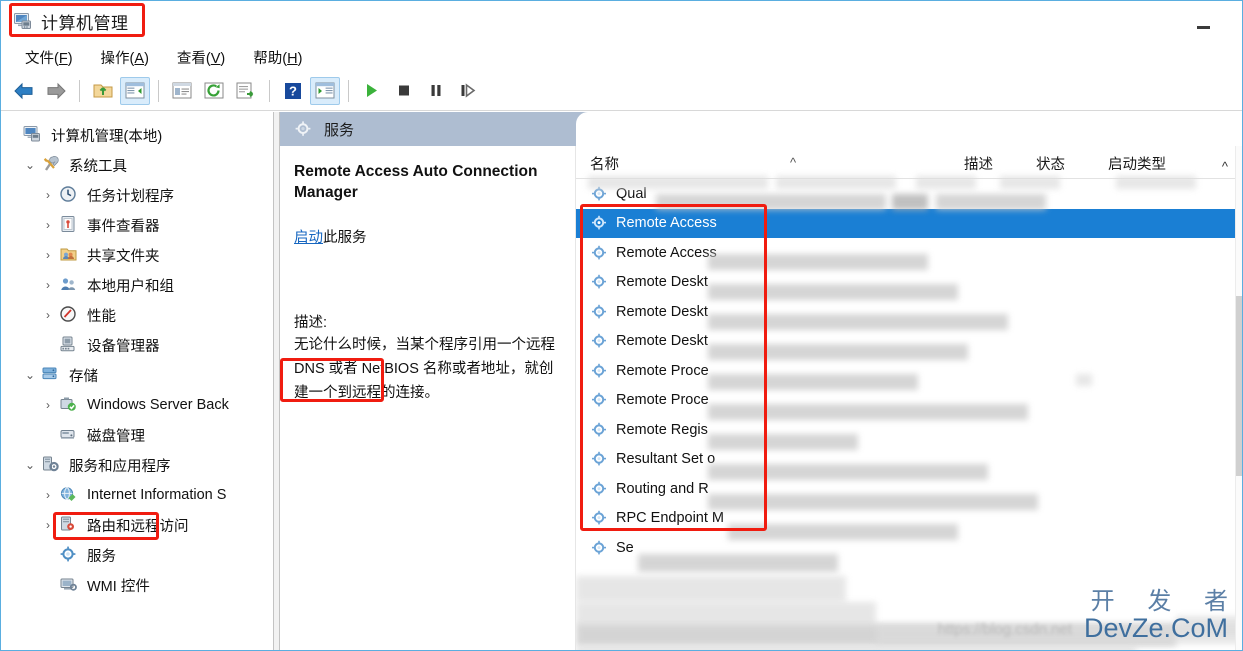 This screenshot has height=651, width=1243. Describe the element at coordinates (909, 430) in the screenshot. I see `table-row: Remote Regis` at that location.